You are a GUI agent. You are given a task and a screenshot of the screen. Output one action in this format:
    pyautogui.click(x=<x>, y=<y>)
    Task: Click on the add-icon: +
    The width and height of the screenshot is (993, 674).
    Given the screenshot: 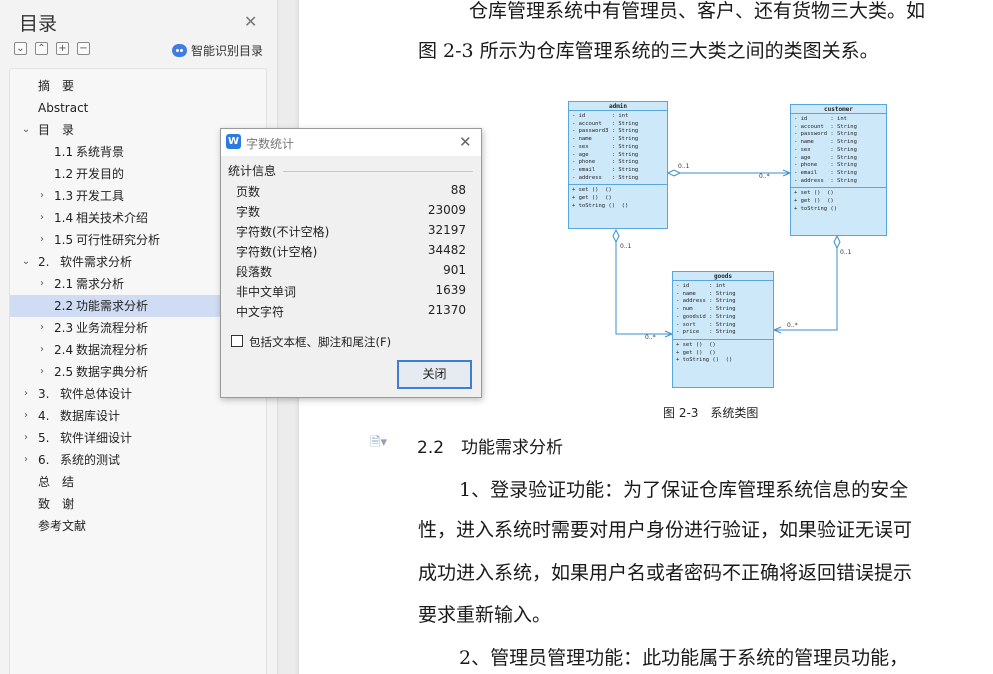 What is the action you would take?
    pyautogui.click(x=62, y=48)
    